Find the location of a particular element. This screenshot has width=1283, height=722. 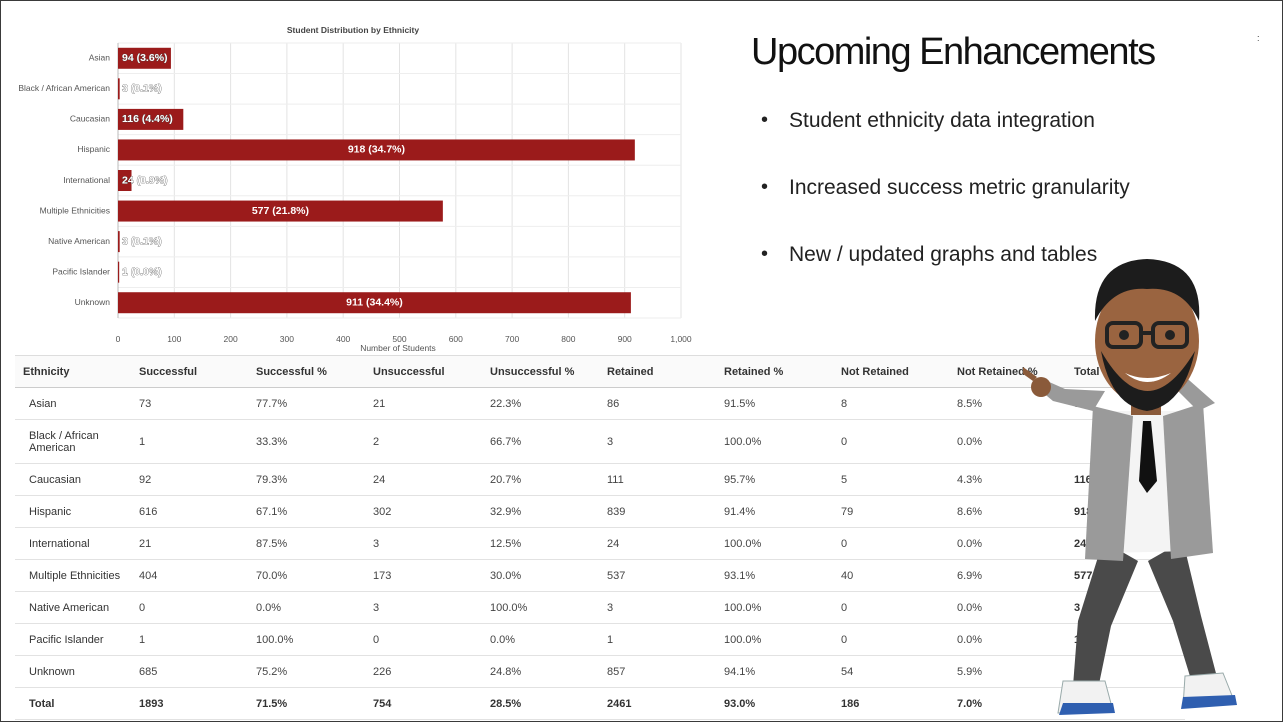

category-label: Caucasian is located at coordinates (90, 119).